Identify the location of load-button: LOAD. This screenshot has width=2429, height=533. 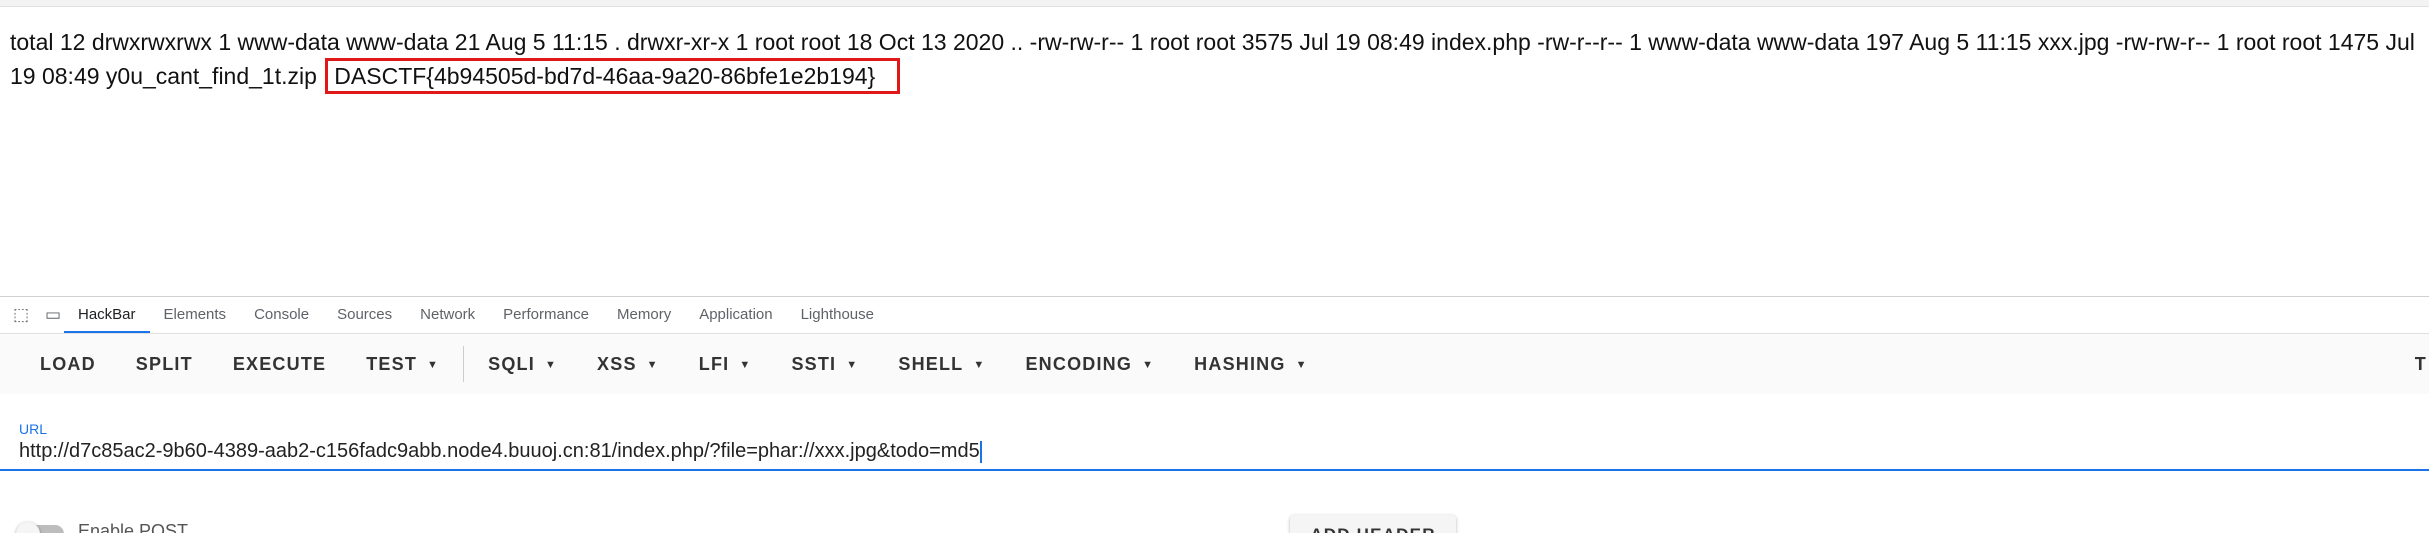
(68, 364).